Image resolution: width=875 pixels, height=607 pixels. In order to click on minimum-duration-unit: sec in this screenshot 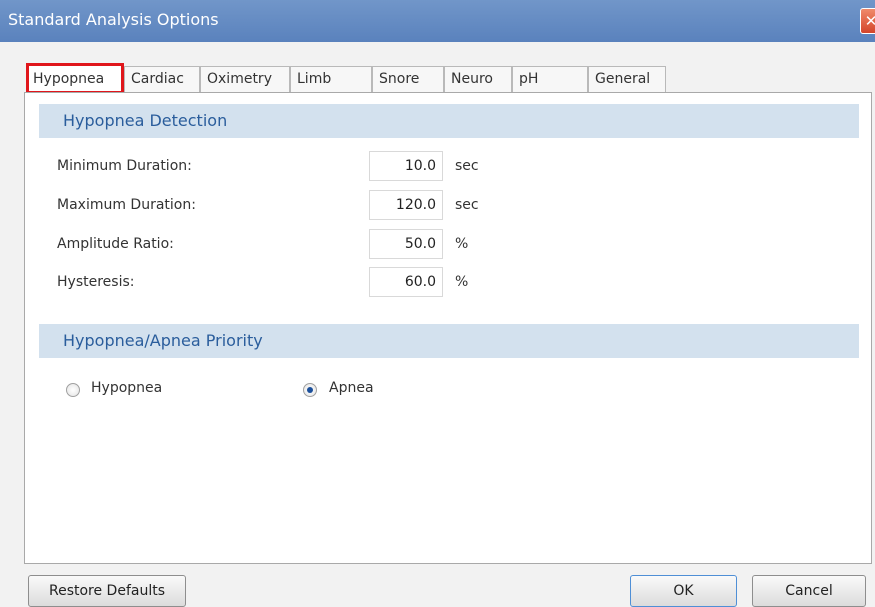, I will do `click(467, 166)`.